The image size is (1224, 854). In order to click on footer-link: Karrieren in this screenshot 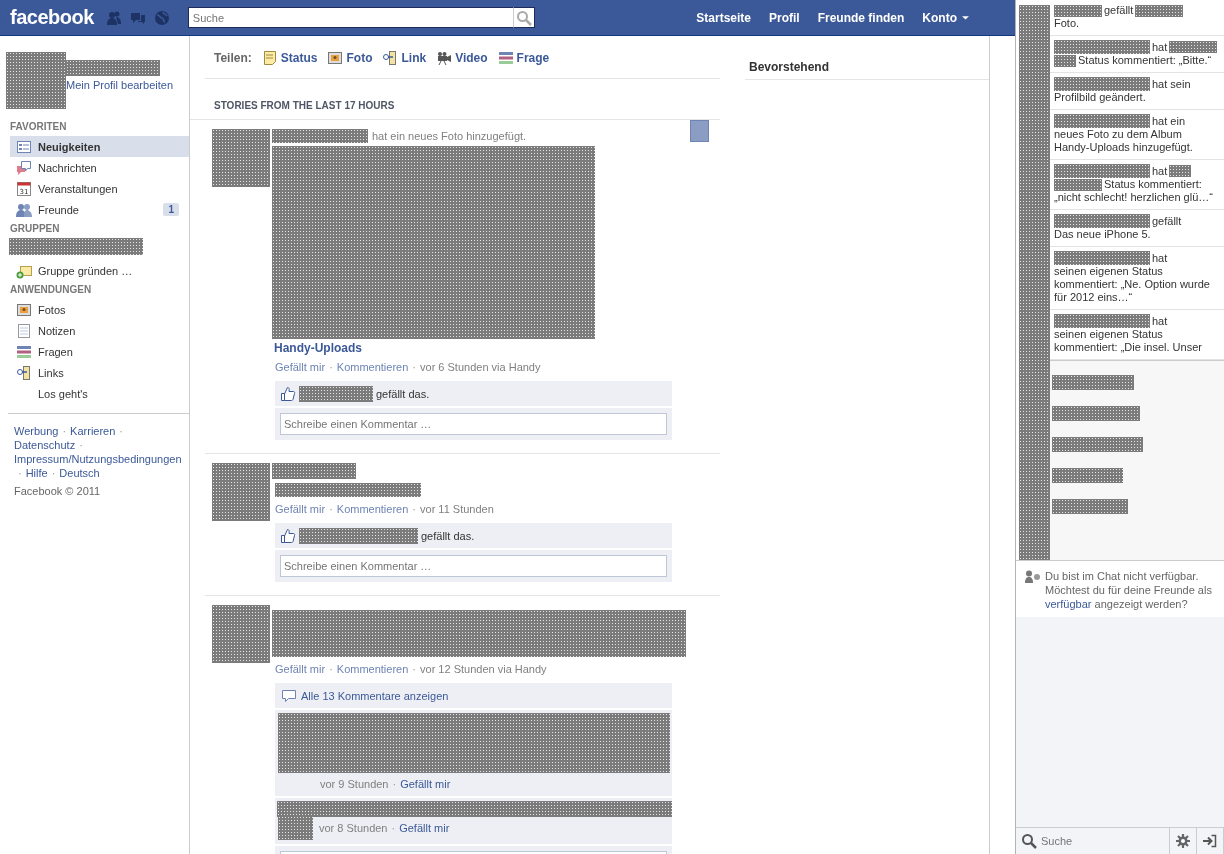, I will do `click(93, 431)`.